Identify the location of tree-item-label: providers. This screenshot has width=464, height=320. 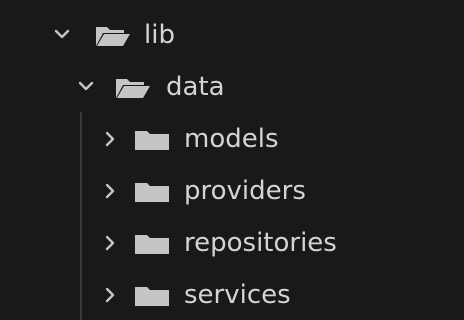
(245, 191).